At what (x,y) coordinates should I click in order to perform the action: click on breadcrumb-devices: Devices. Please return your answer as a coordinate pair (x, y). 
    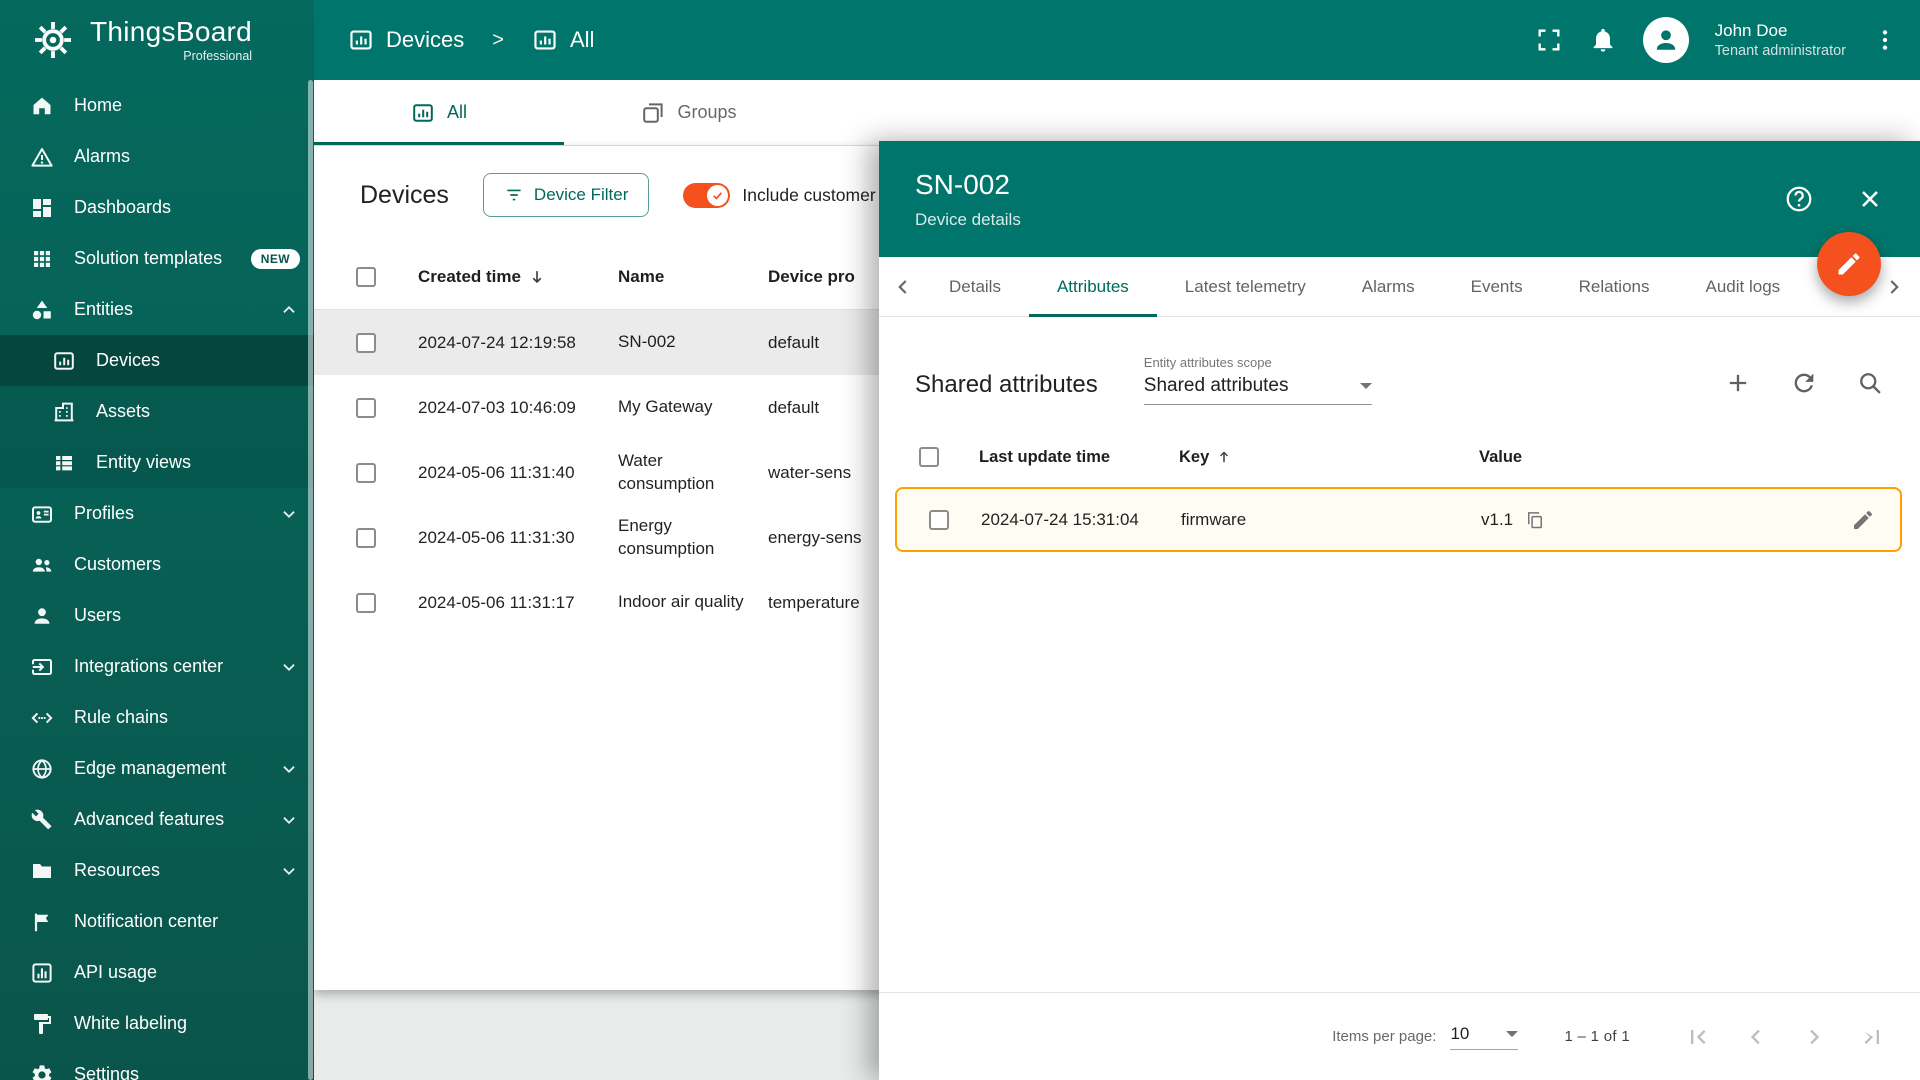
    Looking at the image, I should click on (425, 40).